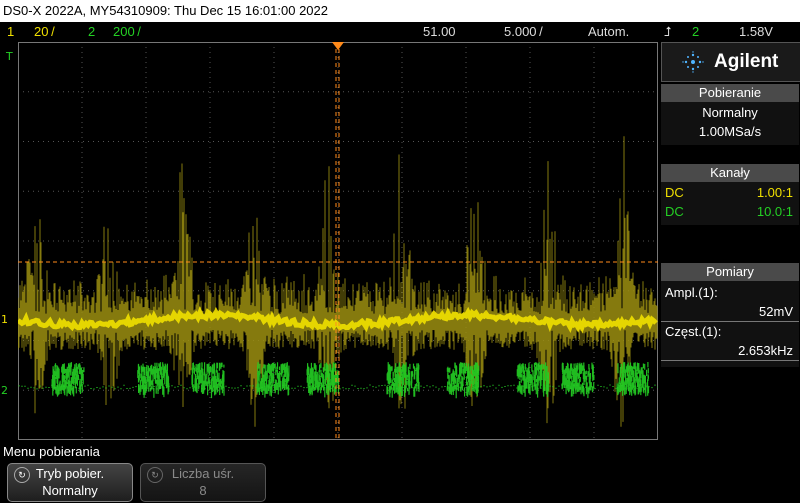  I want to click on trigger-marker: T, so click(9, 56).